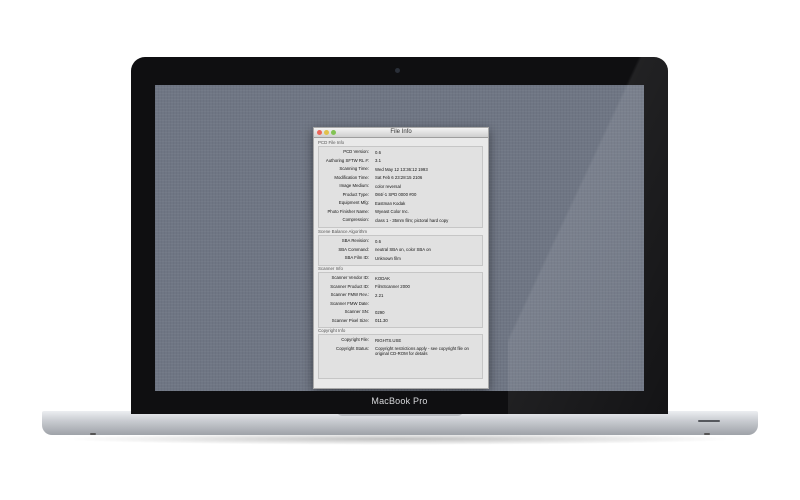 The image size is (800, 500). What do you see at coordinates (383, 278) in the screenshot?
I see `info-value: KODAK` at bounding box center [383, 278].